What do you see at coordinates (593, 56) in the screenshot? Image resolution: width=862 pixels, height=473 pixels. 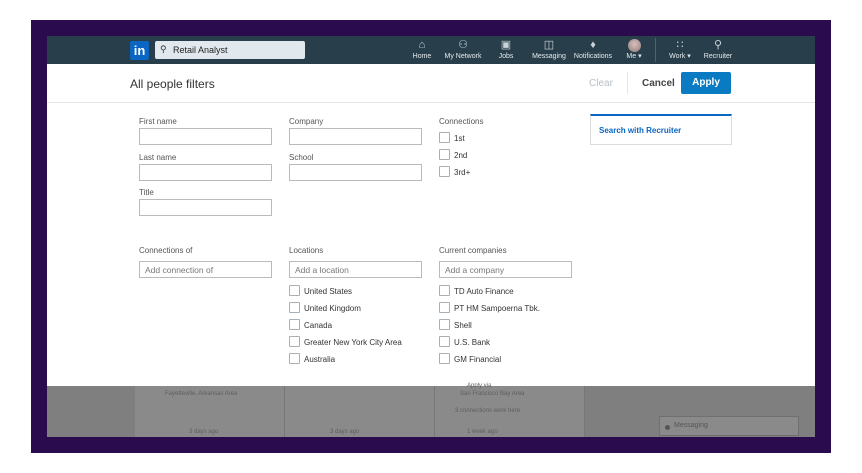 I see `nav-notifications-label: Notifications` at bounding box center [593, 56].